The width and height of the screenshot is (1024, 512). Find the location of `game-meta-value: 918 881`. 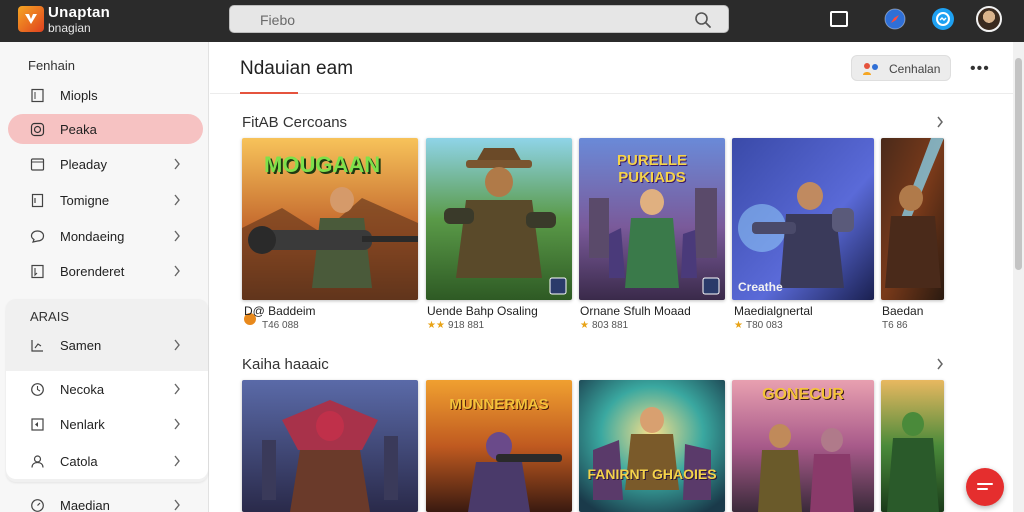

game-meta-value: 918 881 is located at coordinates (466, 325).